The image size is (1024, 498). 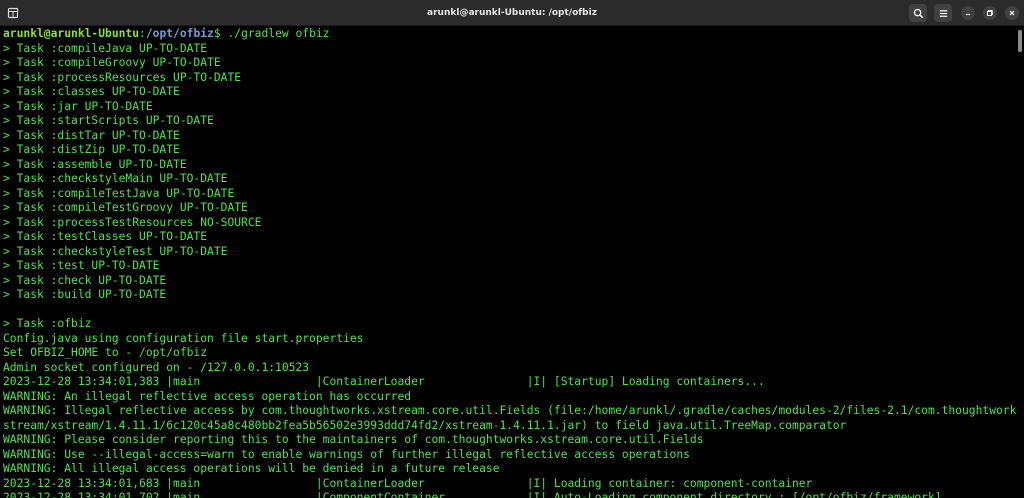 What do you see at coordinates (85, 280) in the screenshot?
I see `terminal-line: > Task :check UP-TO-DATE` at bounding box center [85, 280].